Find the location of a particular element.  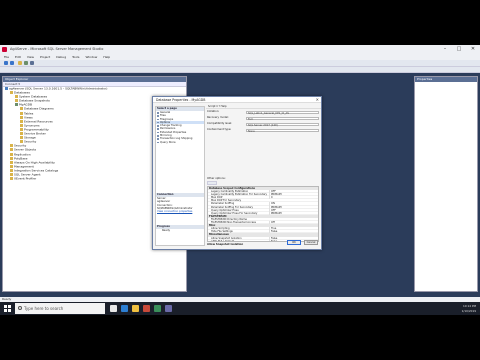

close-window-button: ✕ is located at coordinates (473, 49).